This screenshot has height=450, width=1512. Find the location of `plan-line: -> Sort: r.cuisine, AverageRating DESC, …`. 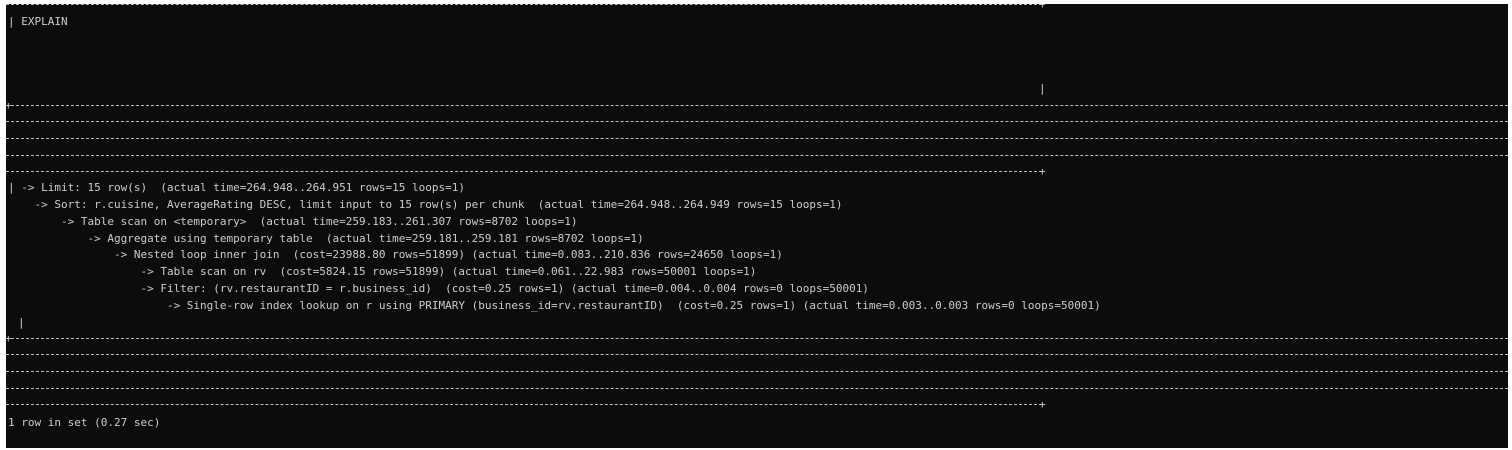

plan-line: -> Sort: r.cuisine, AverageRating DESC, … is located at coordinates (425, 204).